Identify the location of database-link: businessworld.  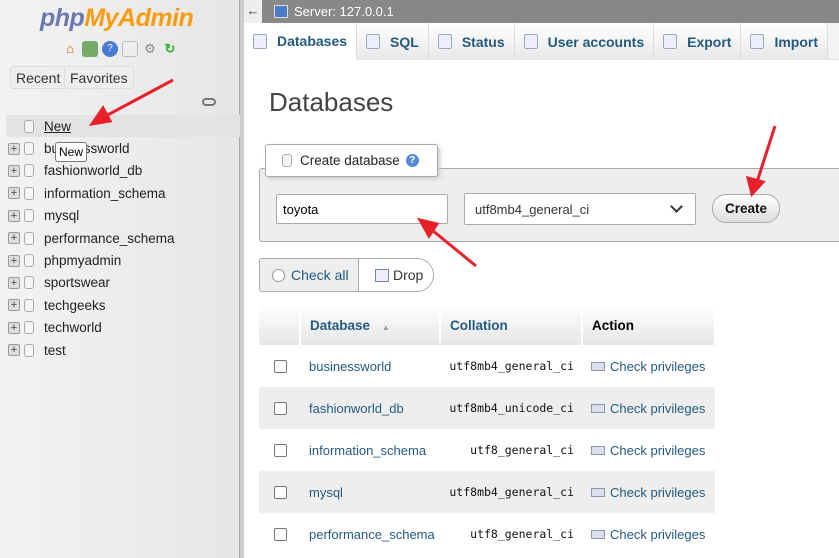
(370, 366).